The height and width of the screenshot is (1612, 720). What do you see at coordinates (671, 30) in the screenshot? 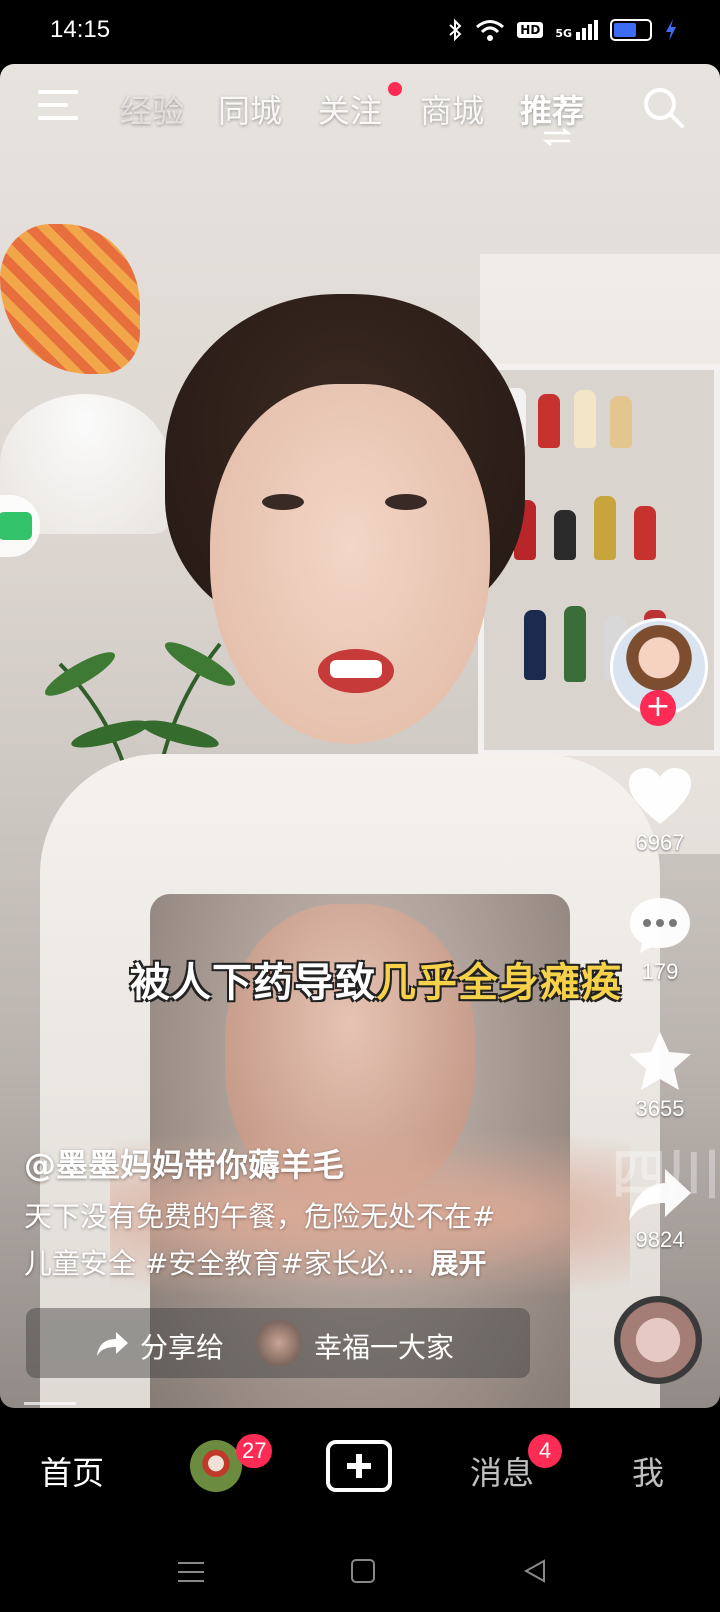
I see `charging-icon` at bounding box center [671, 30].